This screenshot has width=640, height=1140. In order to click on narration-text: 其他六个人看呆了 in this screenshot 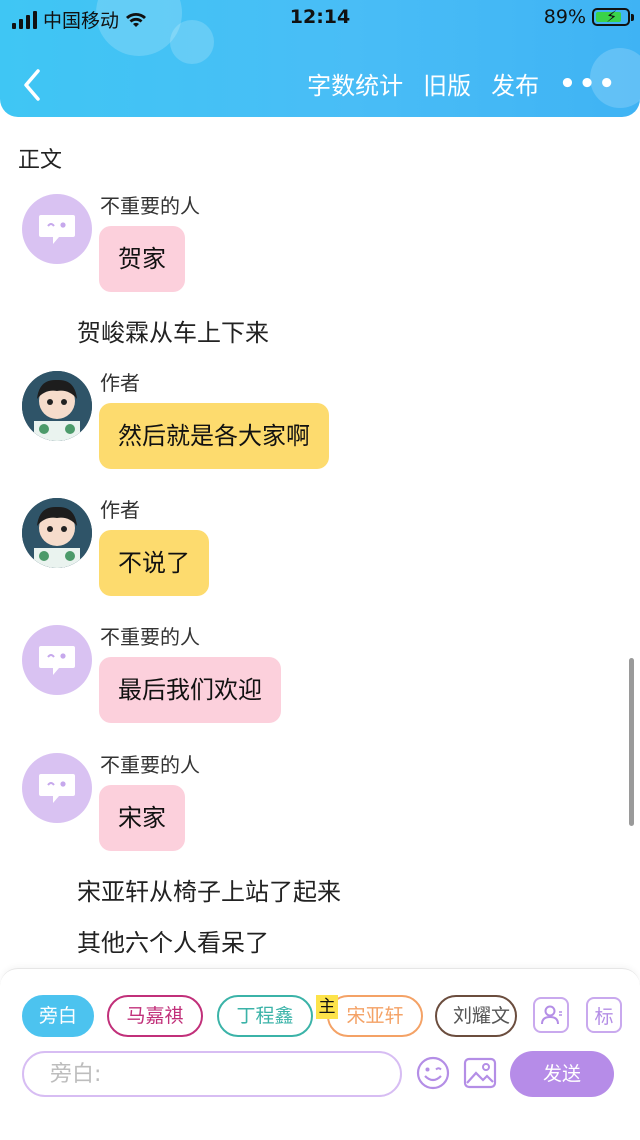, I will do `click(173, 940)`.